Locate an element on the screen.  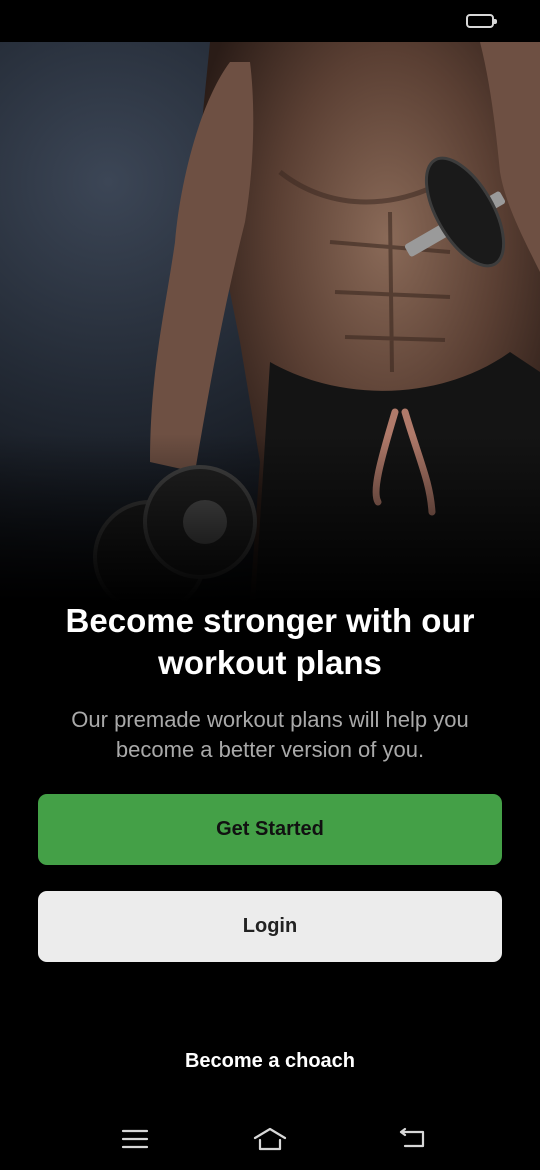
menu-icon is located at coordinates (135, 1139).